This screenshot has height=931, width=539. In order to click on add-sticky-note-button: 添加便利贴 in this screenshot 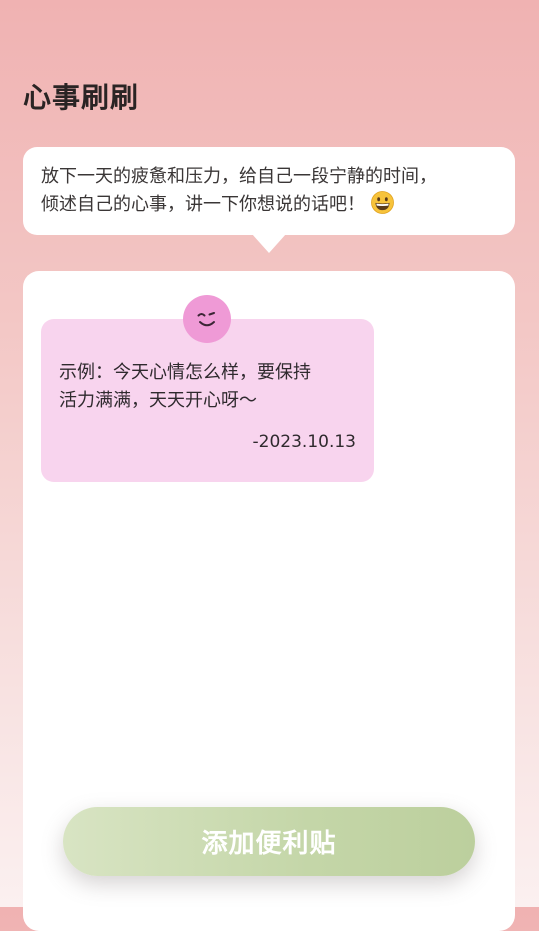, I will do `click(269, 841)`.